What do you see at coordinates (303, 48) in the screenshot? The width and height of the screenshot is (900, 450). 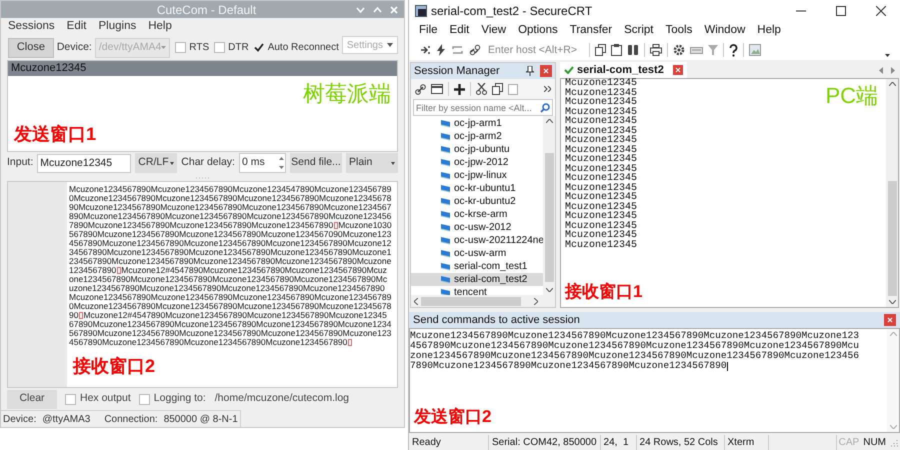 I see `checkbox-label: Auto Reconnect` at bounding box center [303, 48].